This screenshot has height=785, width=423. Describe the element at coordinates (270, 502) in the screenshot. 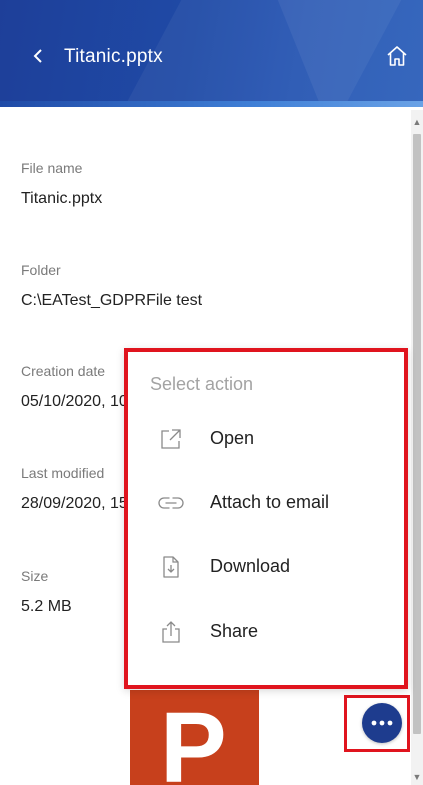

I see `menu-item-label: Attach to email` at that location.